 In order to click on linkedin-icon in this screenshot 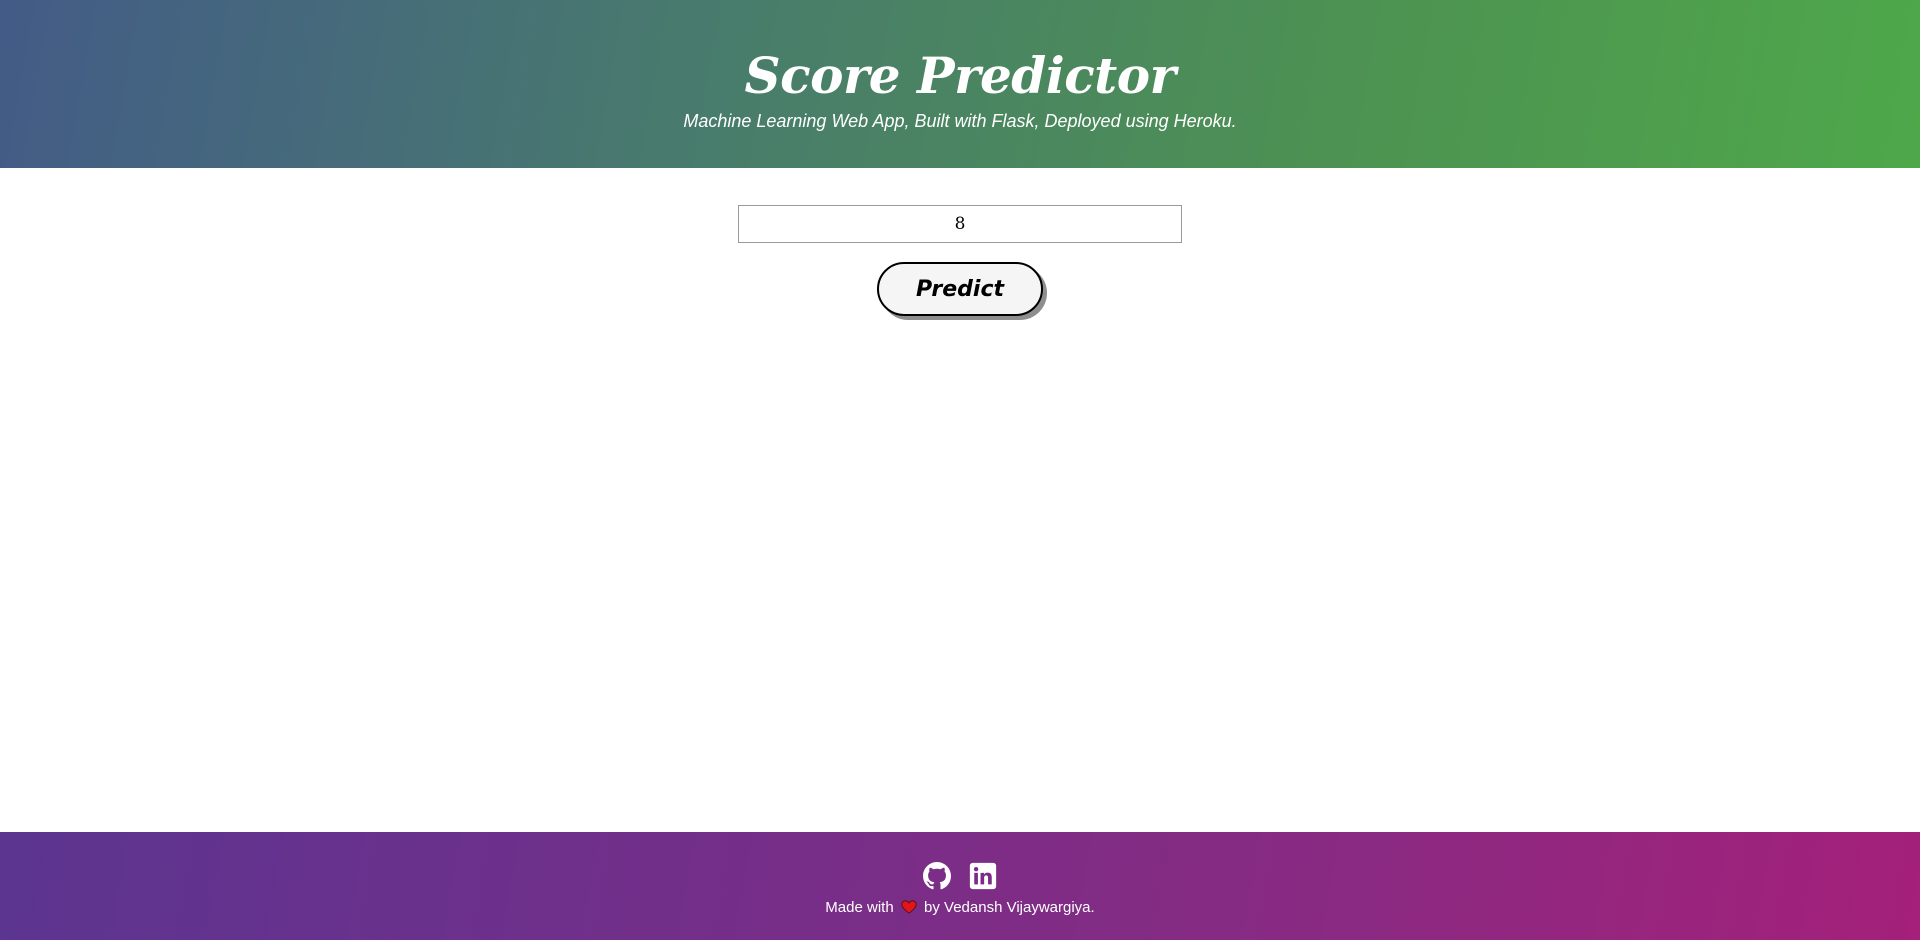, I will do `click(983, 876)`.